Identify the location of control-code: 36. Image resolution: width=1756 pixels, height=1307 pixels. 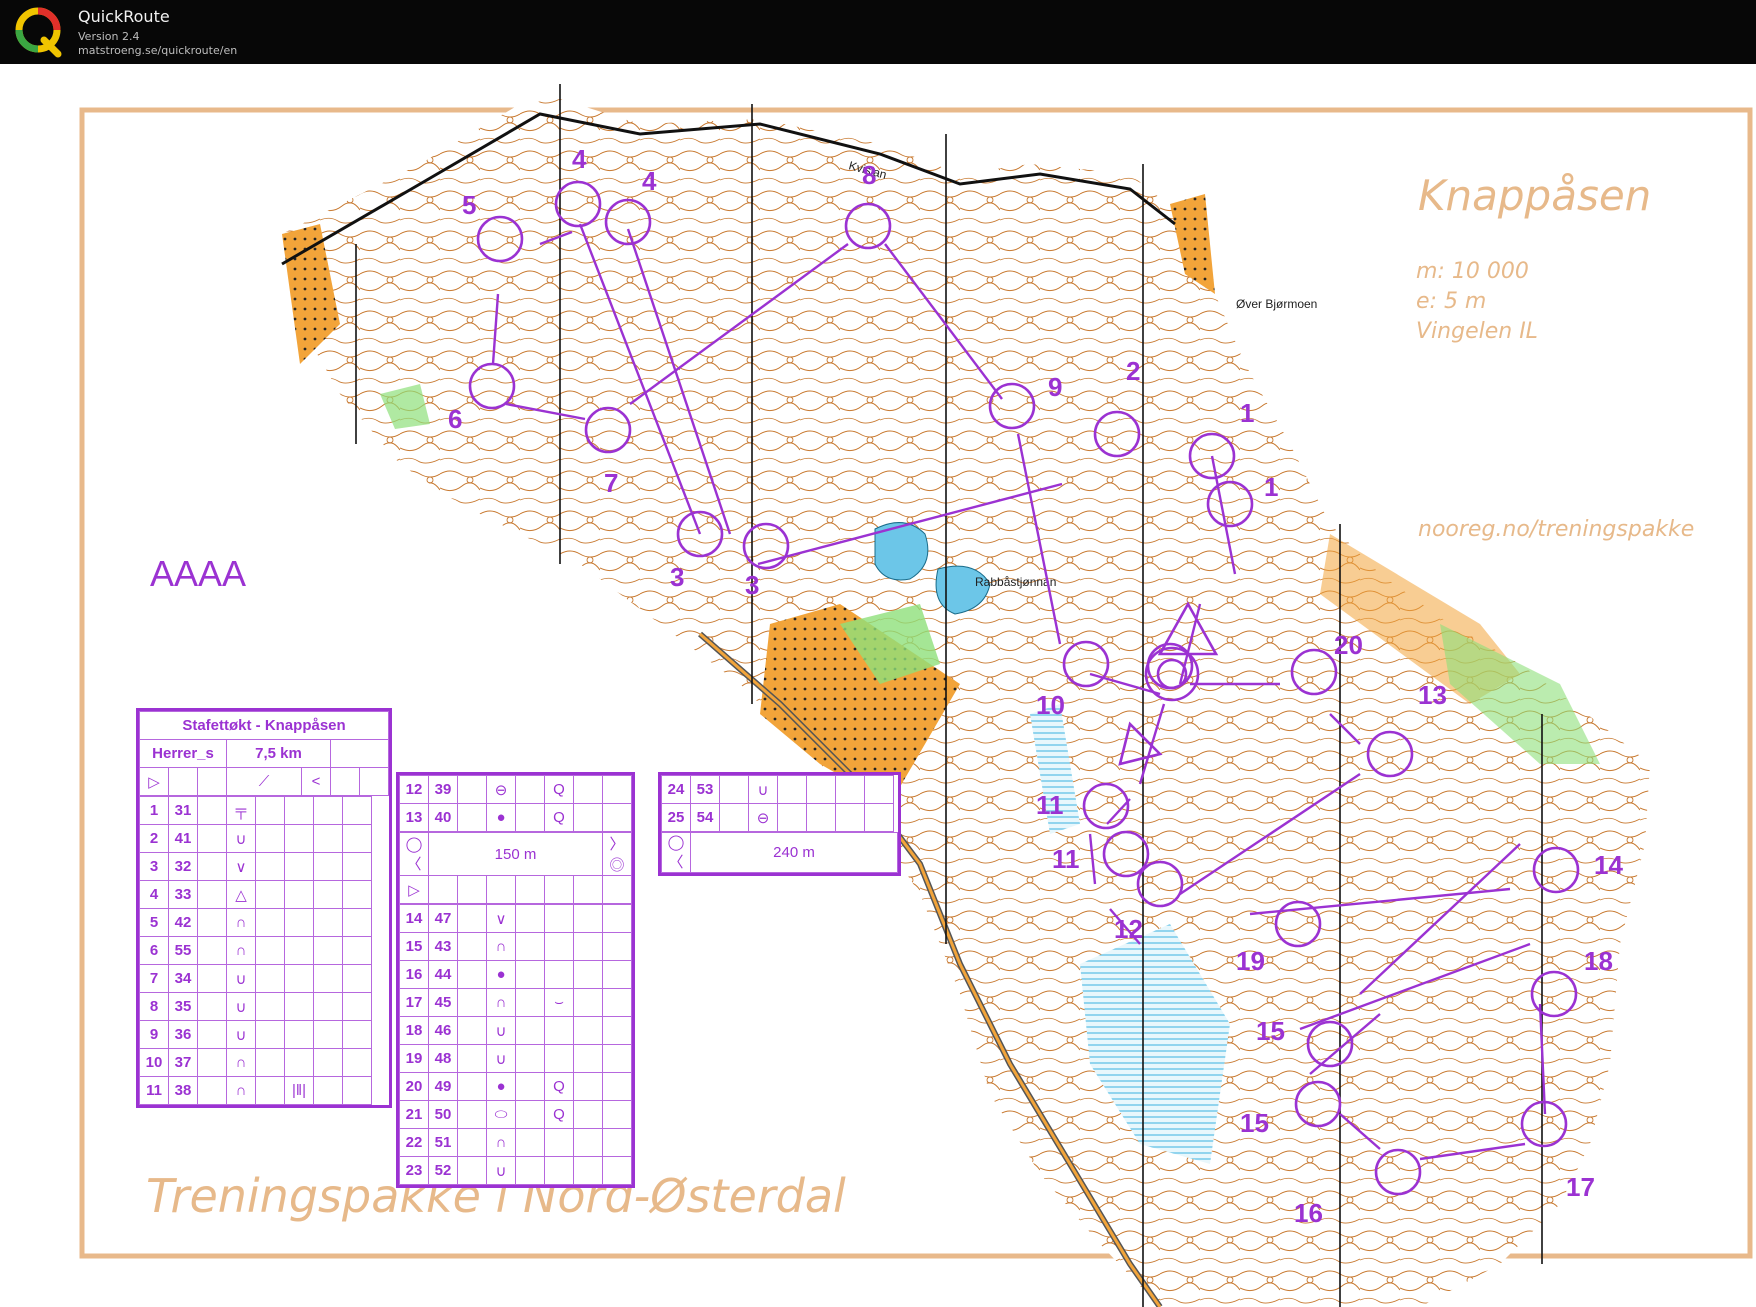
(183, 1034).